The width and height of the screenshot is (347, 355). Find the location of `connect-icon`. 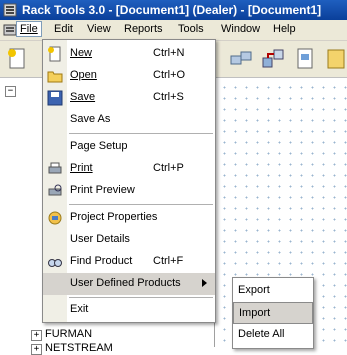

connect-icon is located at coordinates (273, 59).